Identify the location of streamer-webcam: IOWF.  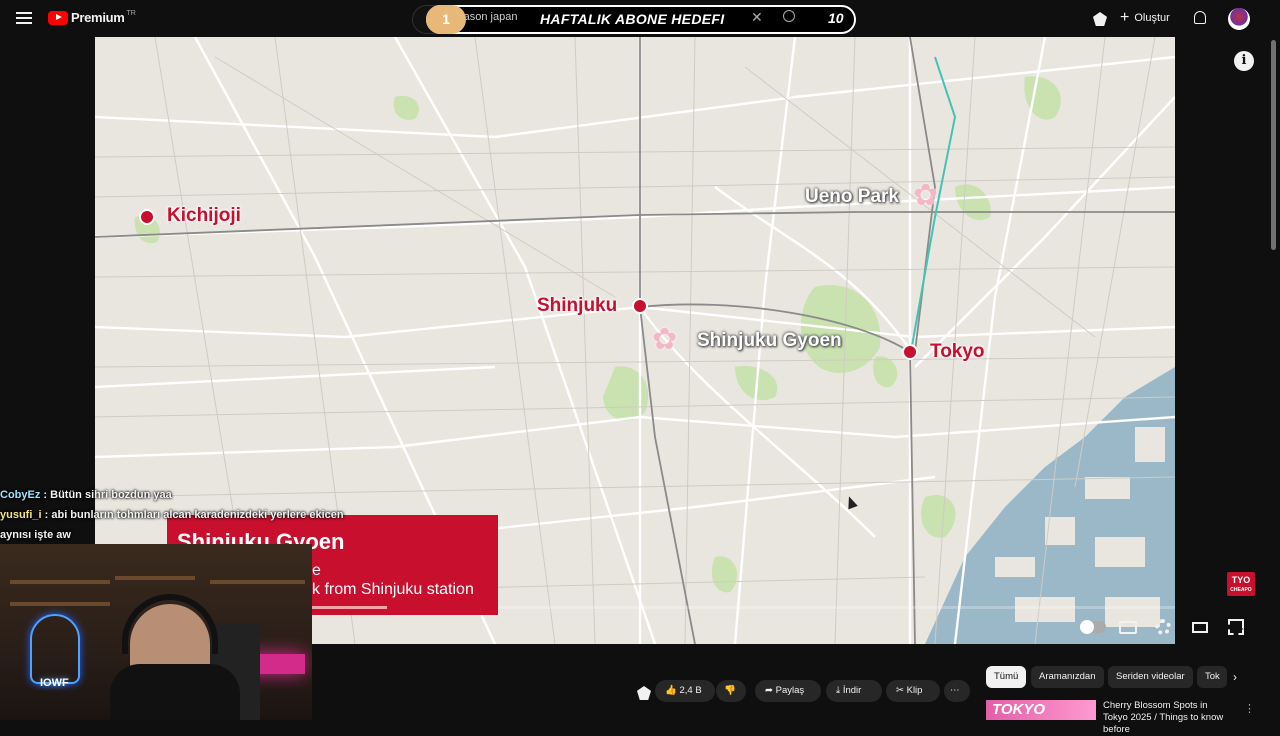
(156, 632).